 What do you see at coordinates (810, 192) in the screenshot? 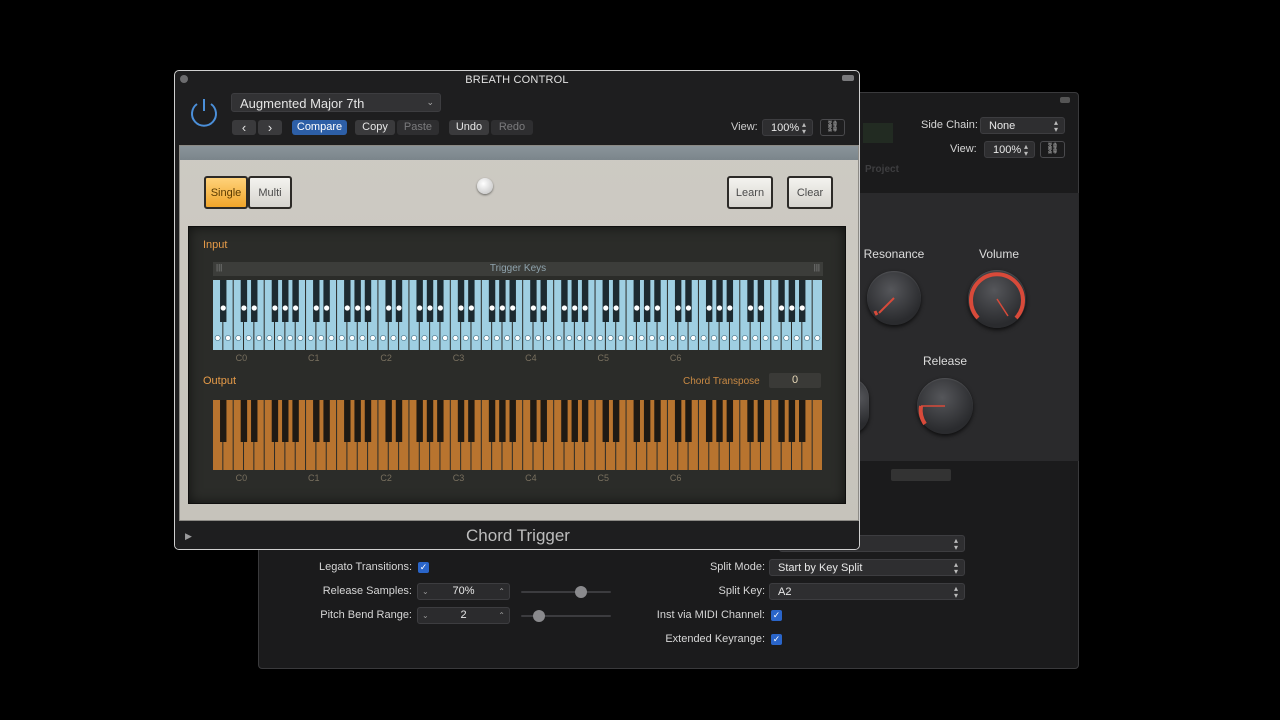
I see `clear-button: Clear` at bounding box center [810, 192].